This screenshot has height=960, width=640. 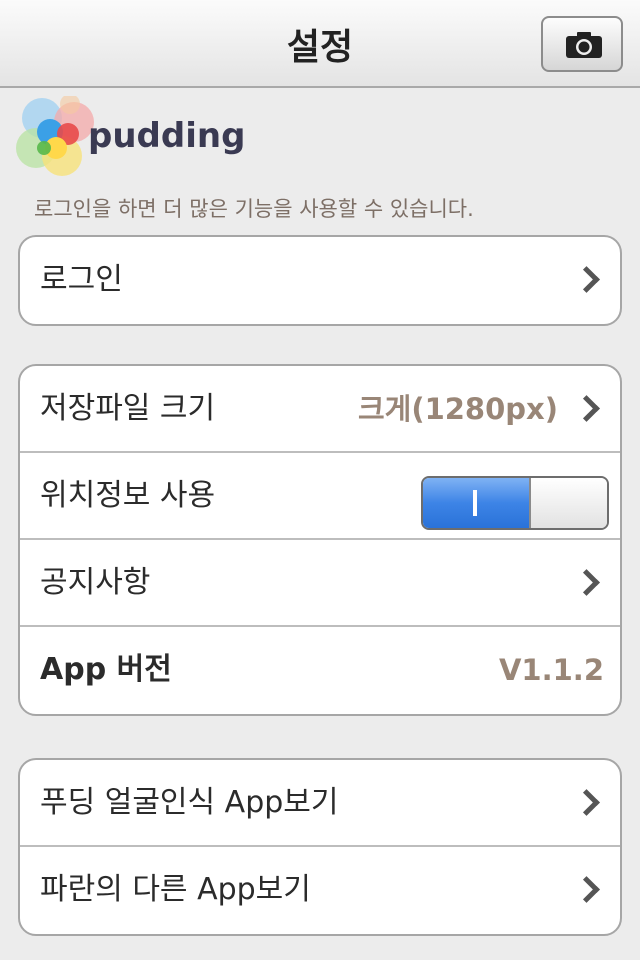 I want to click on paran-other-apps-row: 파란의 다른 App보기, so click(x=320, y=890).